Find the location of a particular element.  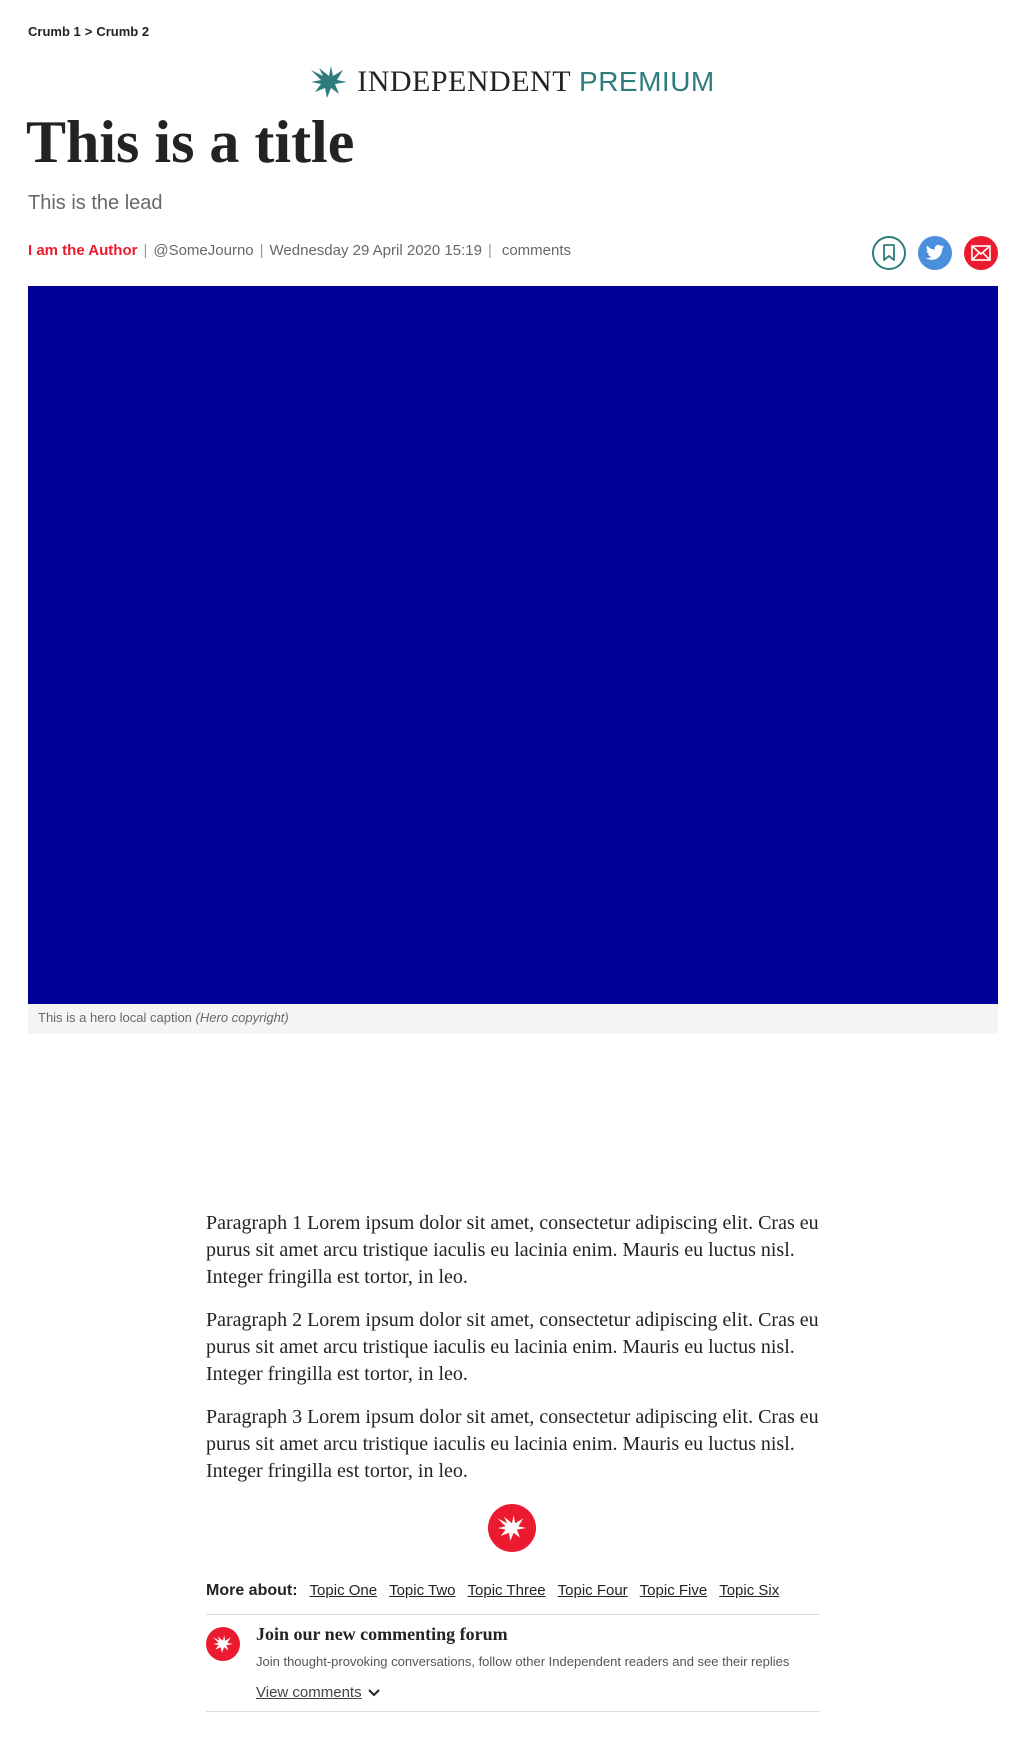

view-comments-button: View comments is located at coordinates (318, 1692).